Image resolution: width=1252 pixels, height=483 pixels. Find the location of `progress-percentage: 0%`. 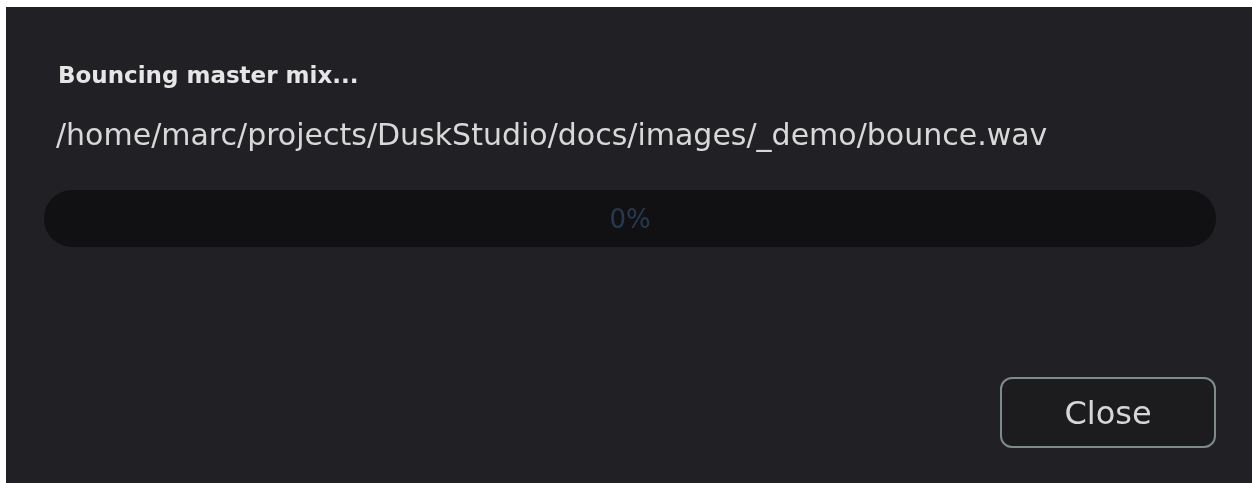

progress-percentage: 0% is located at coordinates (630, 218).